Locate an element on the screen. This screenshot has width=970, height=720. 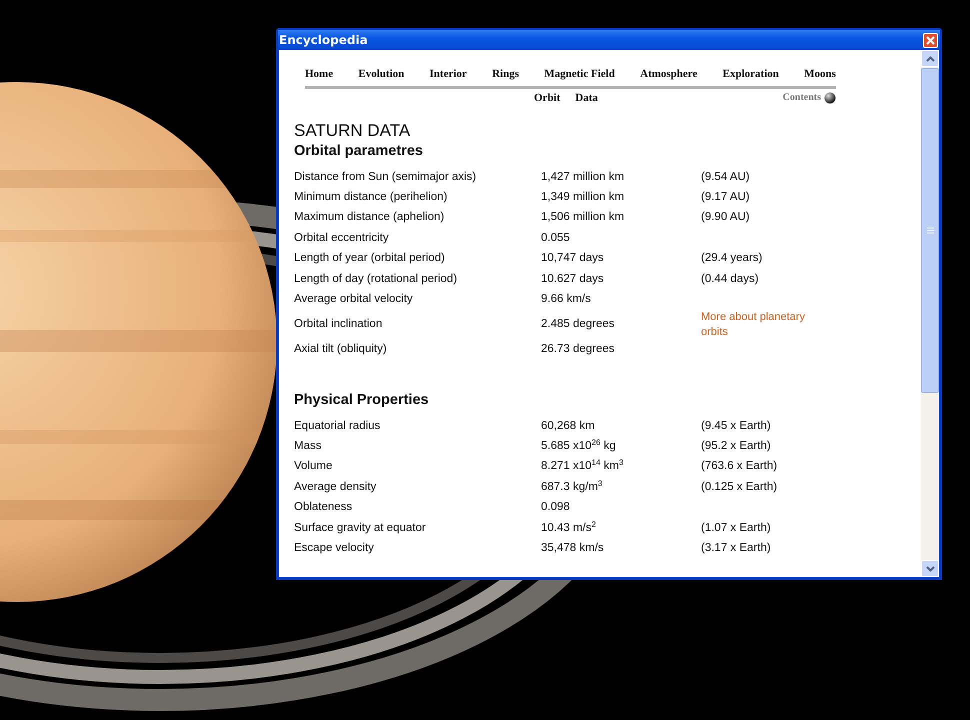
window-title: Encyclopedia is located at coordinates (323, 40).